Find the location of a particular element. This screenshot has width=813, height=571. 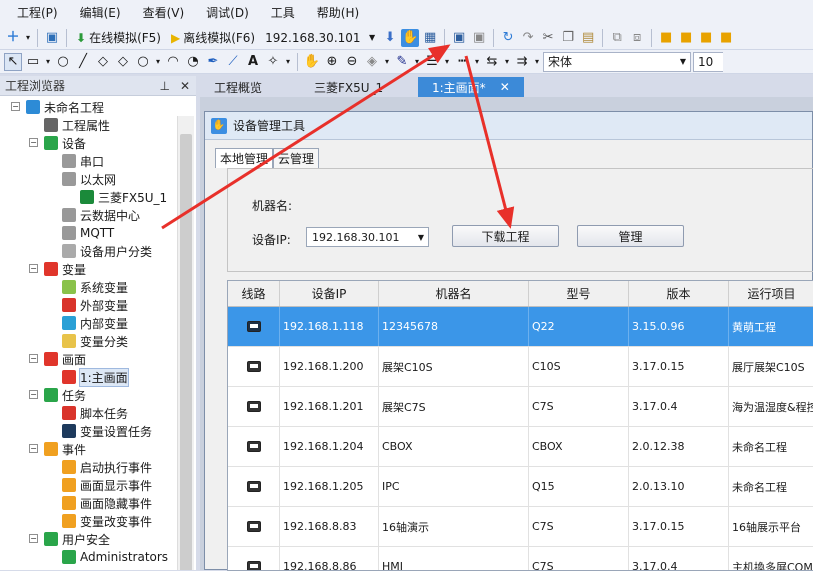

connector-icon: ⟋ is located at coordinates (233, 62).